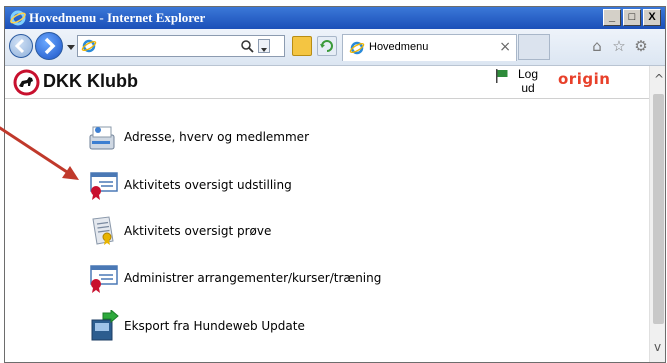 The height and width of the screenshot is (363, 667). What do you see at coordinates (659, 79) in the screenshot?
I see `scroll-up-icon: ^` at bounding box center [659, 79].